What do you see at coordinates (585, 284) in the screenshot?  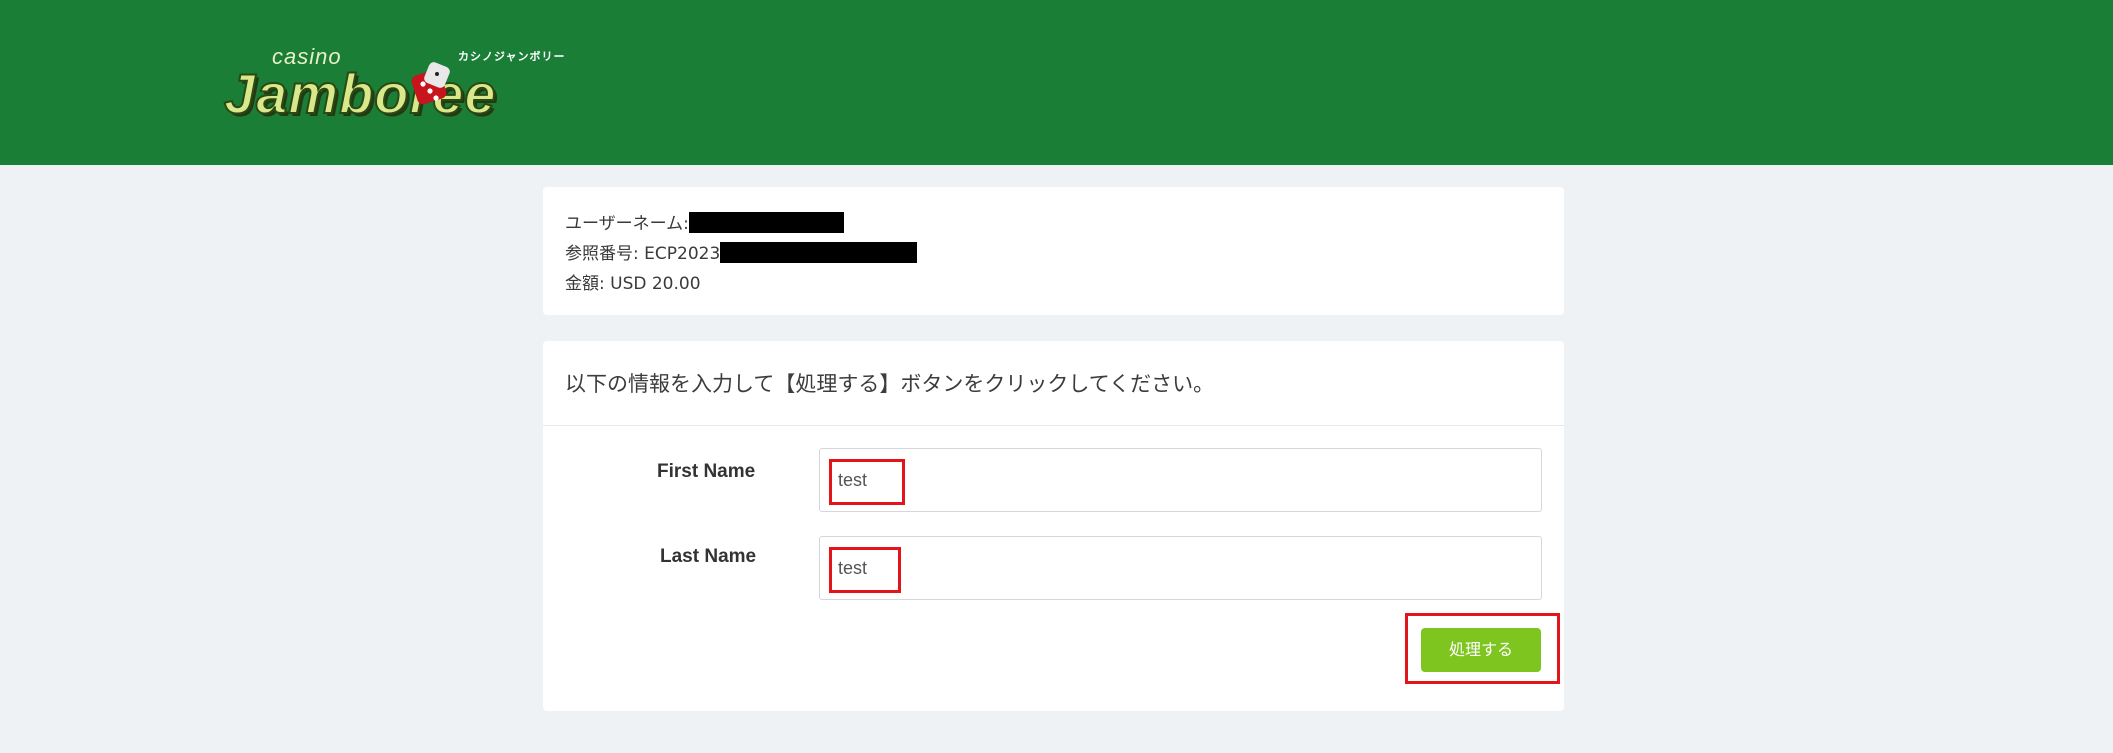 I see `amount-label: 金額:` at bounding box center [585, 284].